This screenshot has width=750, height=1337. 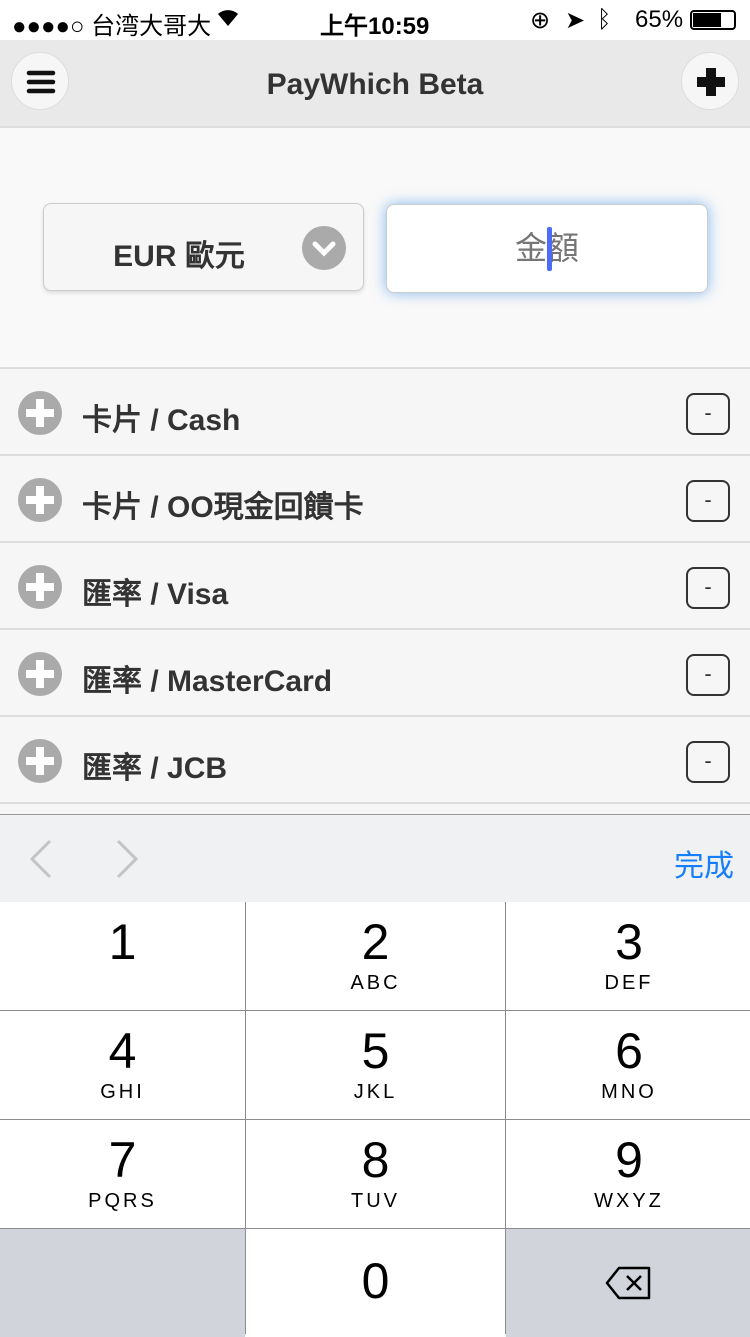 I want to click on item-label: 卡片 / OO現金回饋卡, so click(x=223, y=507).